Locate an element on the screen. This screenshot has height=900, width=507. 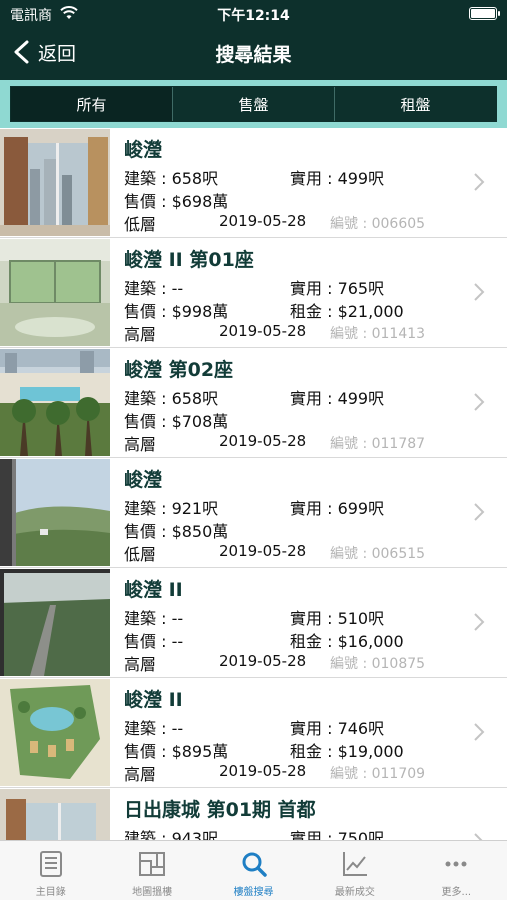
battery-icon is located at coordinates (484, 13).